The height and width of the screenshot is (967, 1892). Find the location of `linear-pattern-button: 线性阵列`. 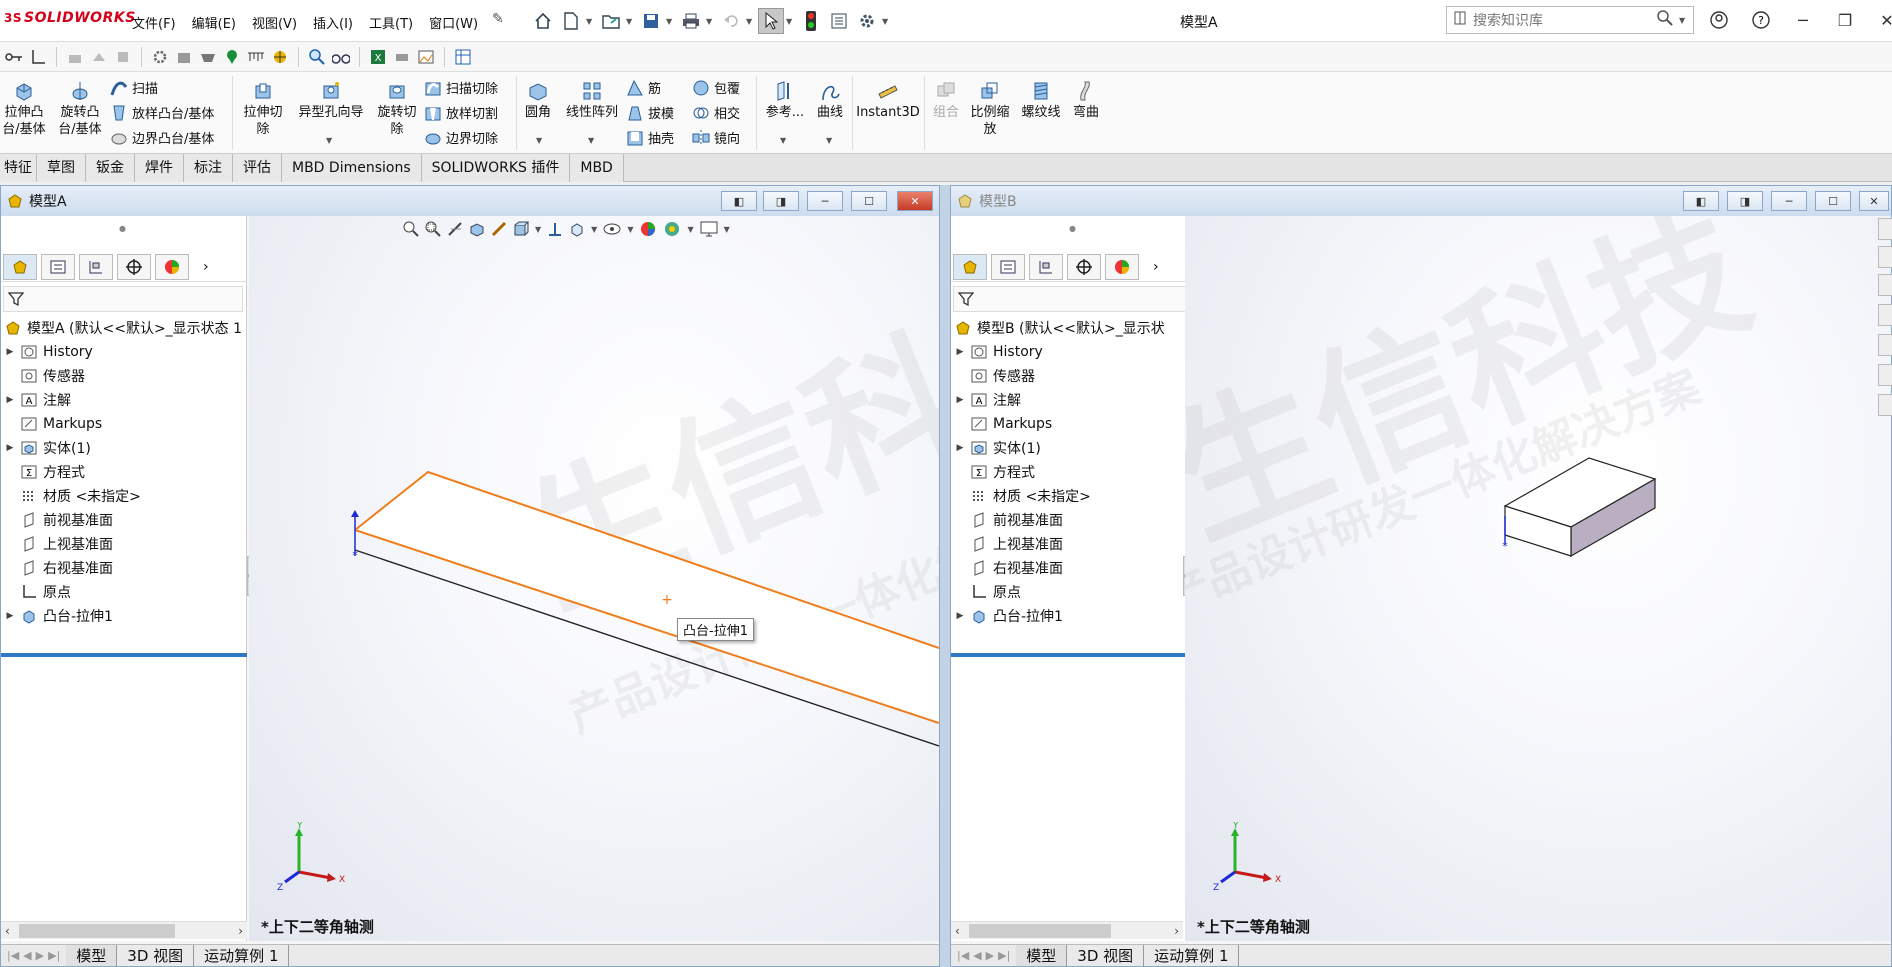

linear-pattern-button: 线性阵列 is located at coordinates (592, 99).